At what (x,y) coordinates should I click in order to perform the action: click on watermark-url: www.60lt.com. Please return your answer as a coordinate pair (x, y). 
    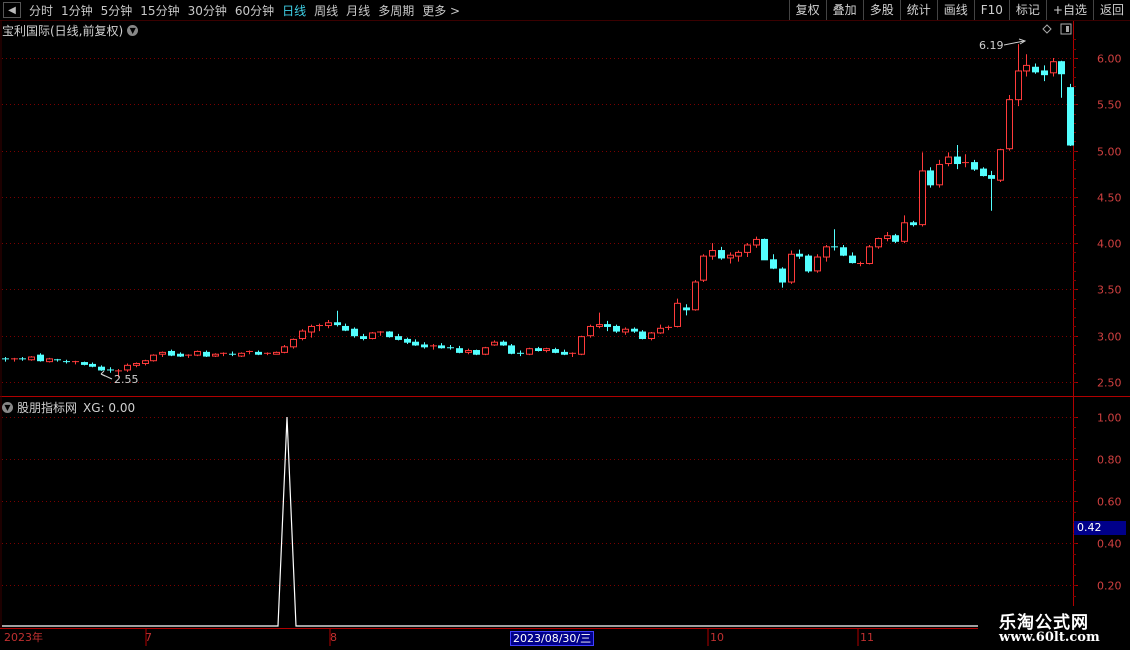
    Looking at the image, I should click on (1049, 637).